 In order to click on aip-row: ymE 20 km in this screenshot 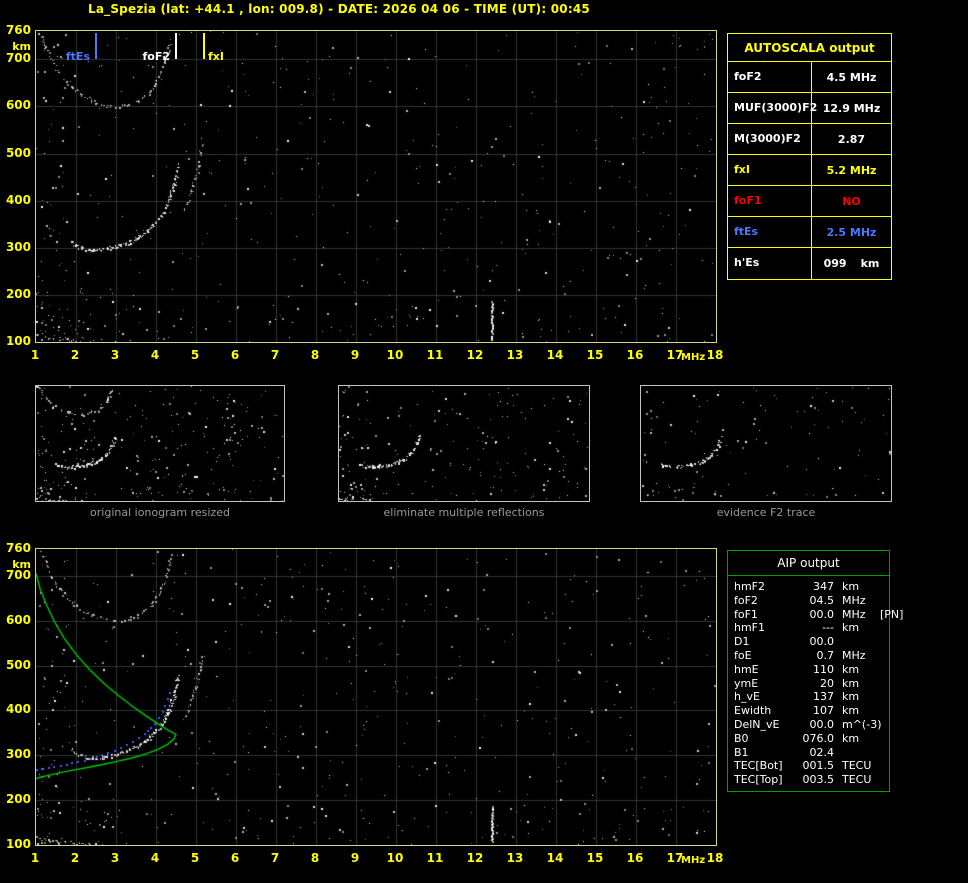, I will do `click(808, 684)`.